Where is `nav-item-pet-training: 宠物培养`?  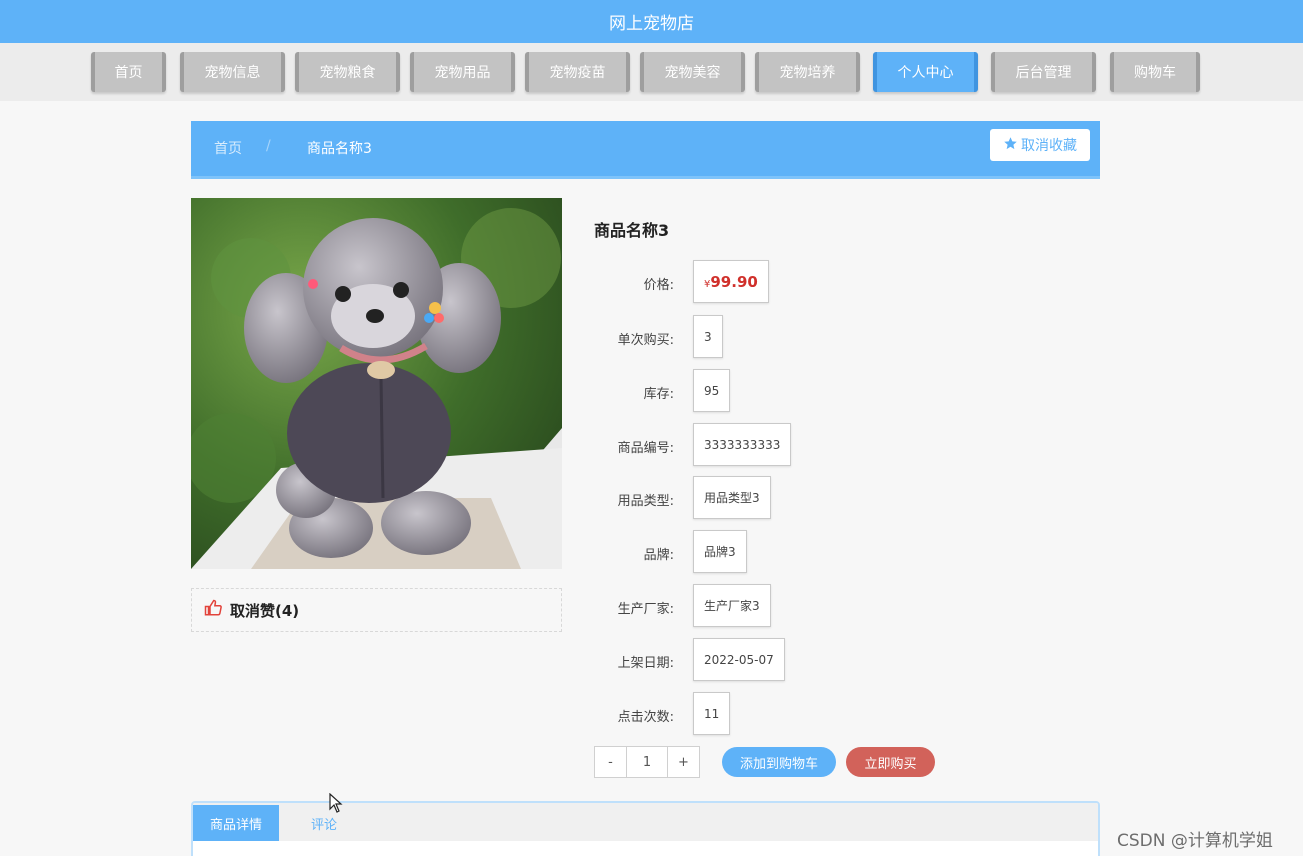
nav-item-pet-training: 宠物培养 is located at coordinates (807, 72).